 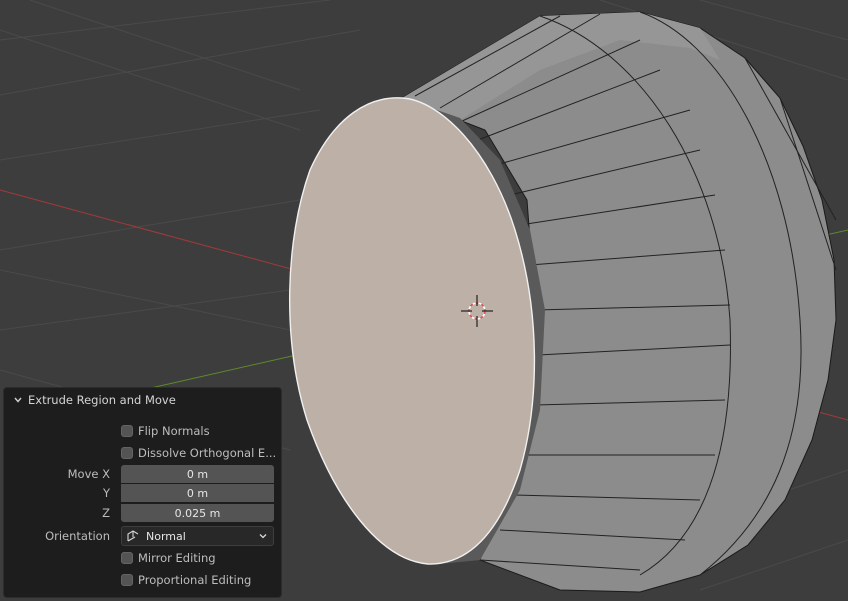 I want to click on move-y-field: 0 m, so click(x=197, y=493).